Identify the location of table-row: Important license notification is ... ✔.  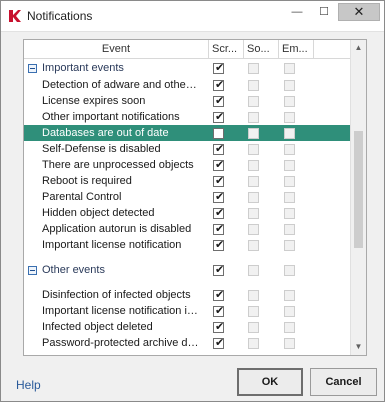
(187, 311).